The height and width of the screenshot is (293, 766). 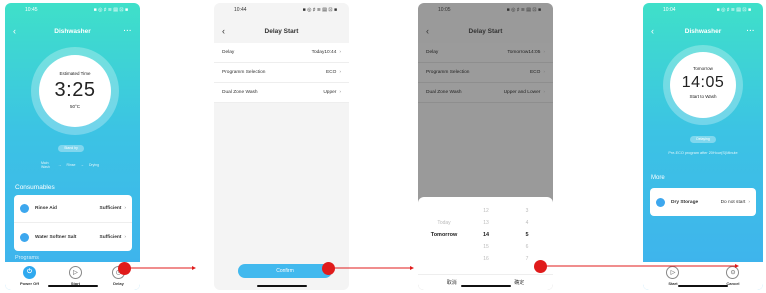 I want to click on flow-arrows, so click(x=432, y=267).